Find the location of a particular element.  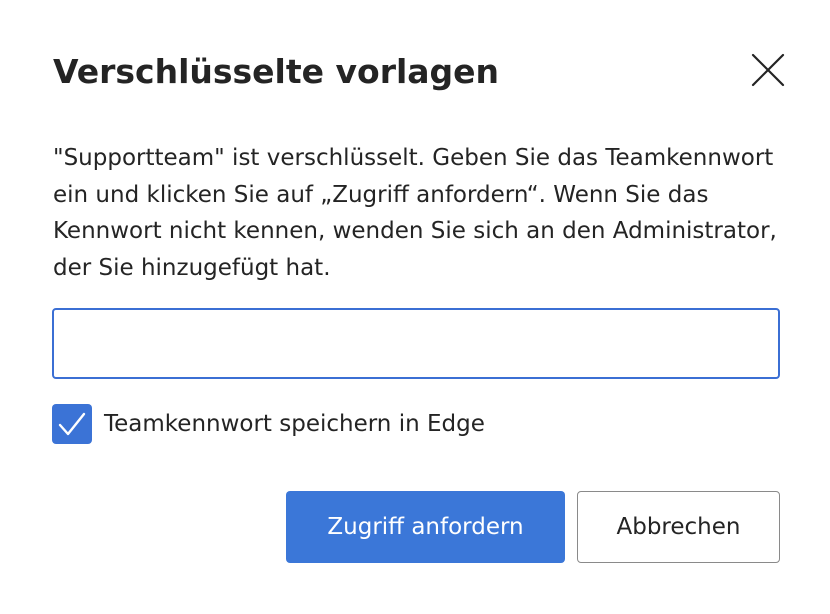

save-password-checkbox-row: Teamkennwort speichern in Edge is located at coordinates (268, 424).